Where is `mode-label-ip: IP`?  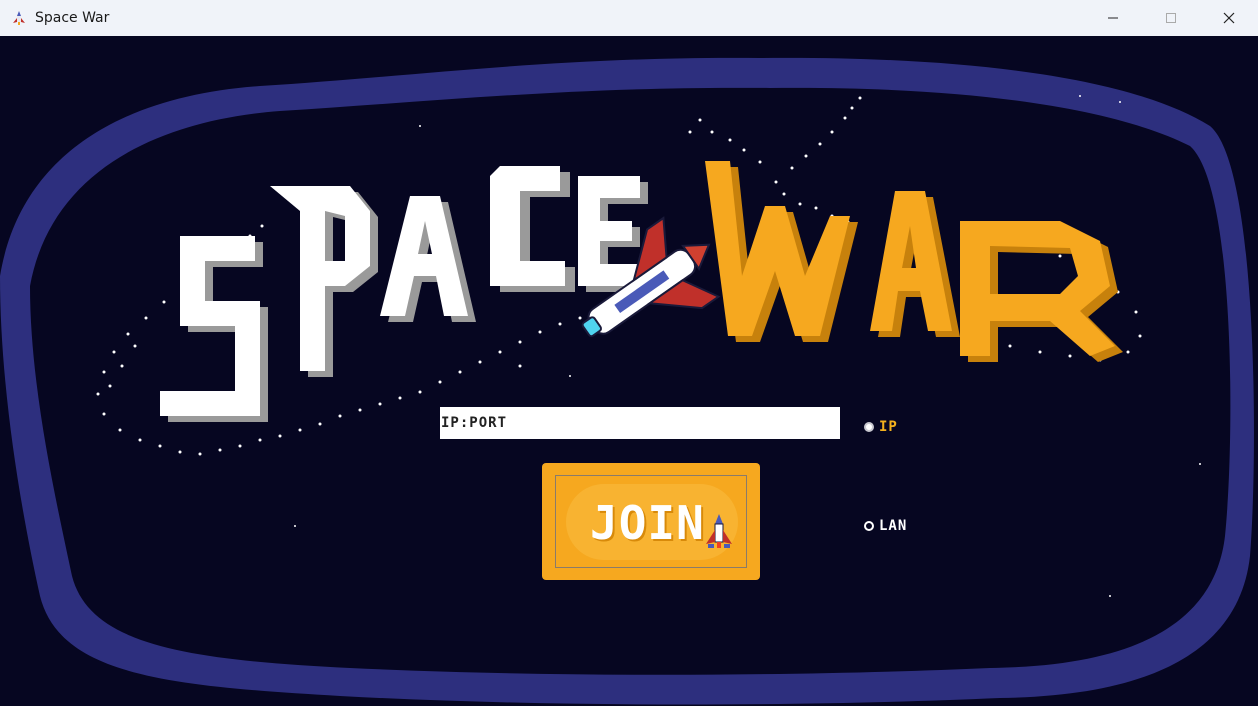
mode-label-ip: IP is located at coordinates (888, 427).